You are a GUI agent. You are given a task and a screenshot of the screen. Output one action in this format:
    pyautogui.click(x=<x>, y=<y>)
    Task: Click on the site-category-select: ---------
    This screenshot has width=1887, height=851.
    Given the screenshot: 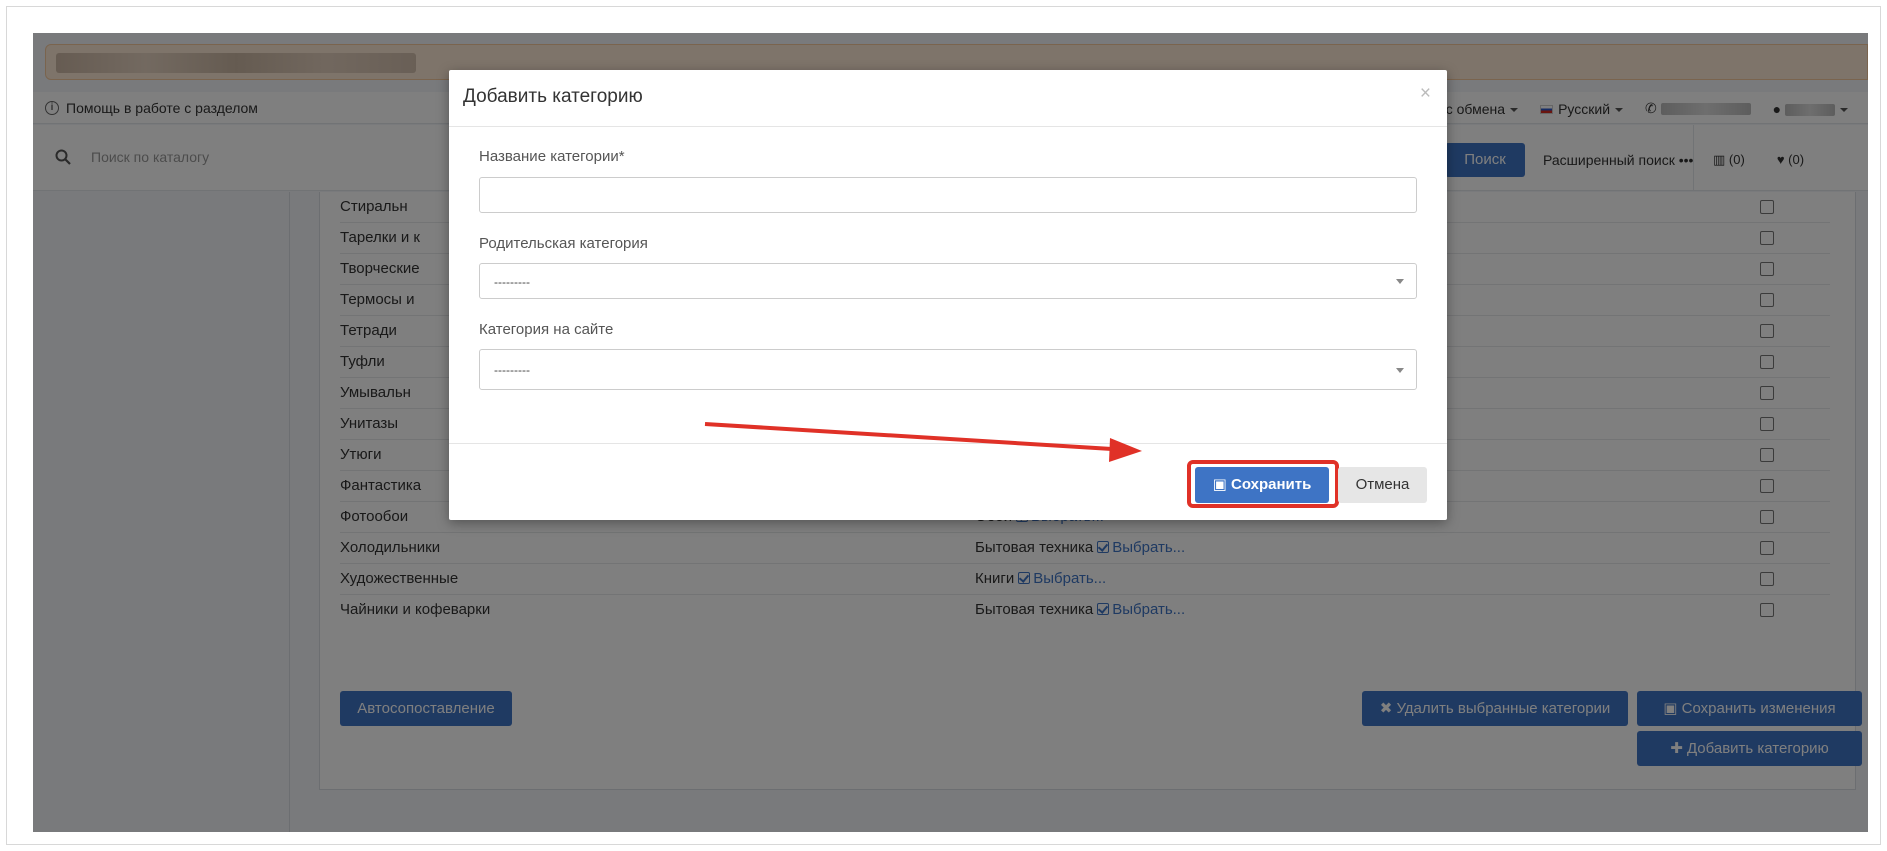 What is the action you would take?
    pyautogui.click(x=948, y=369)
    